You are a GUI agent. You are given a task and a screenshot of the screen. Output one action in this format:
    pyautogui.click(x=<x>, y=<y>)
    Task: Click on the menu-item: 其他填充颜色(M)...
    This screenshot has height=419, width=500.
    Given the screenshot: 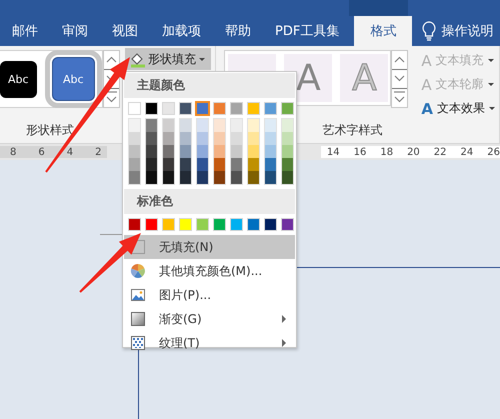 What is the action you would take?
    pyautogui.click(x=209, y=271)
    